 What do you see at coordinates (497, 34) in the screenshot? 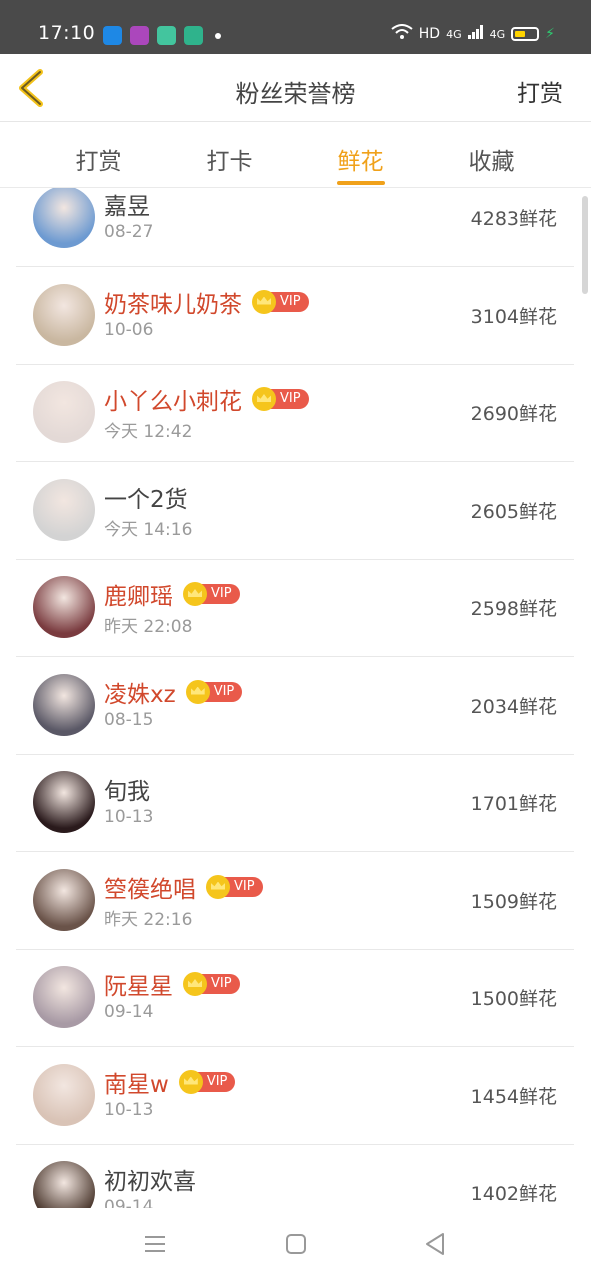
I see `signal-2-label: 4G` at bounding box center [497, 34].